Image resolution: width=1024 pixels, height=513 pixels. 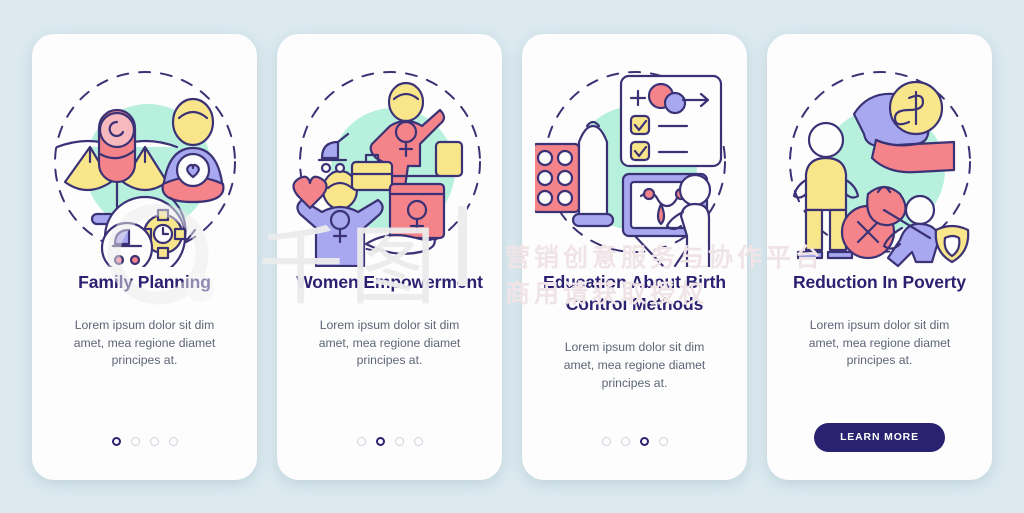 I want to click on women-empowerment-illustration, so click(x=390, y=164).